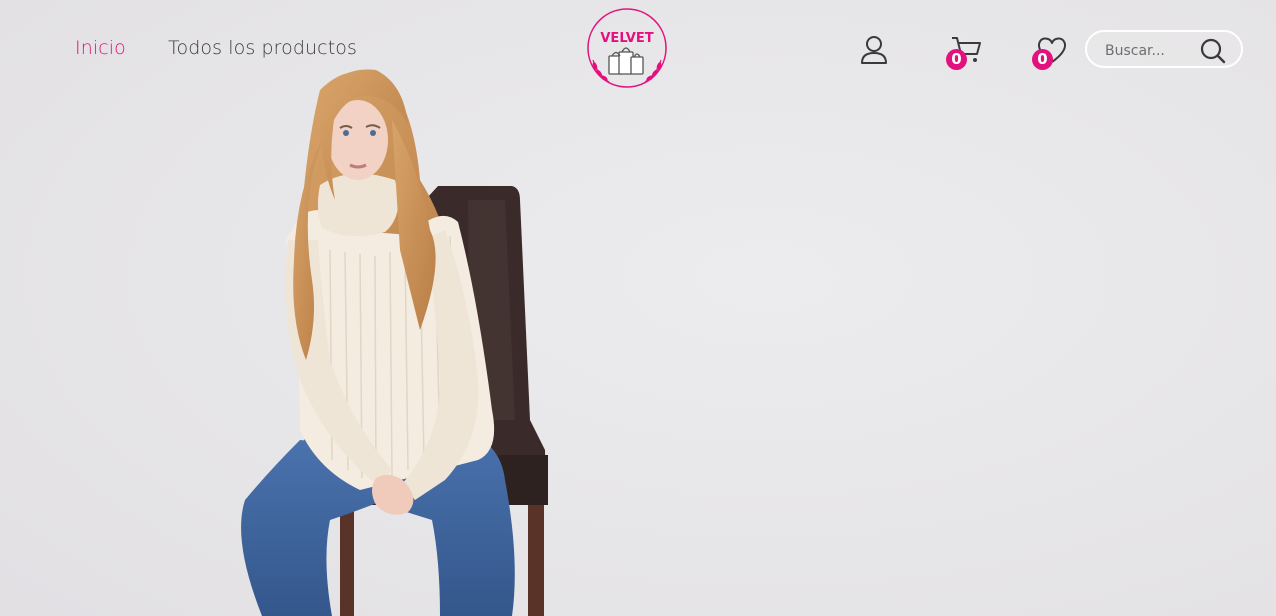 Image resolution: width=1276 pixels, height=616 pixels. I want to click on logo-text: VELVET, so click(626, 38).